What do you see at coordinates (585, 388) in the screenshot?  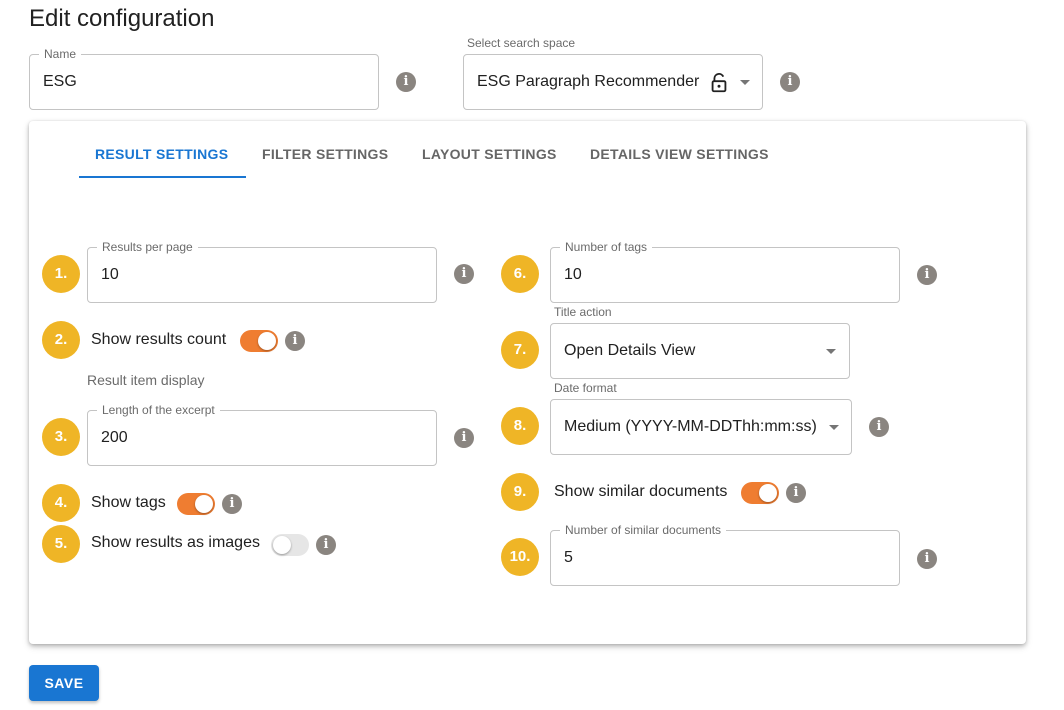 I see `date-format-label: Date format` at bounding box center [585, 388].